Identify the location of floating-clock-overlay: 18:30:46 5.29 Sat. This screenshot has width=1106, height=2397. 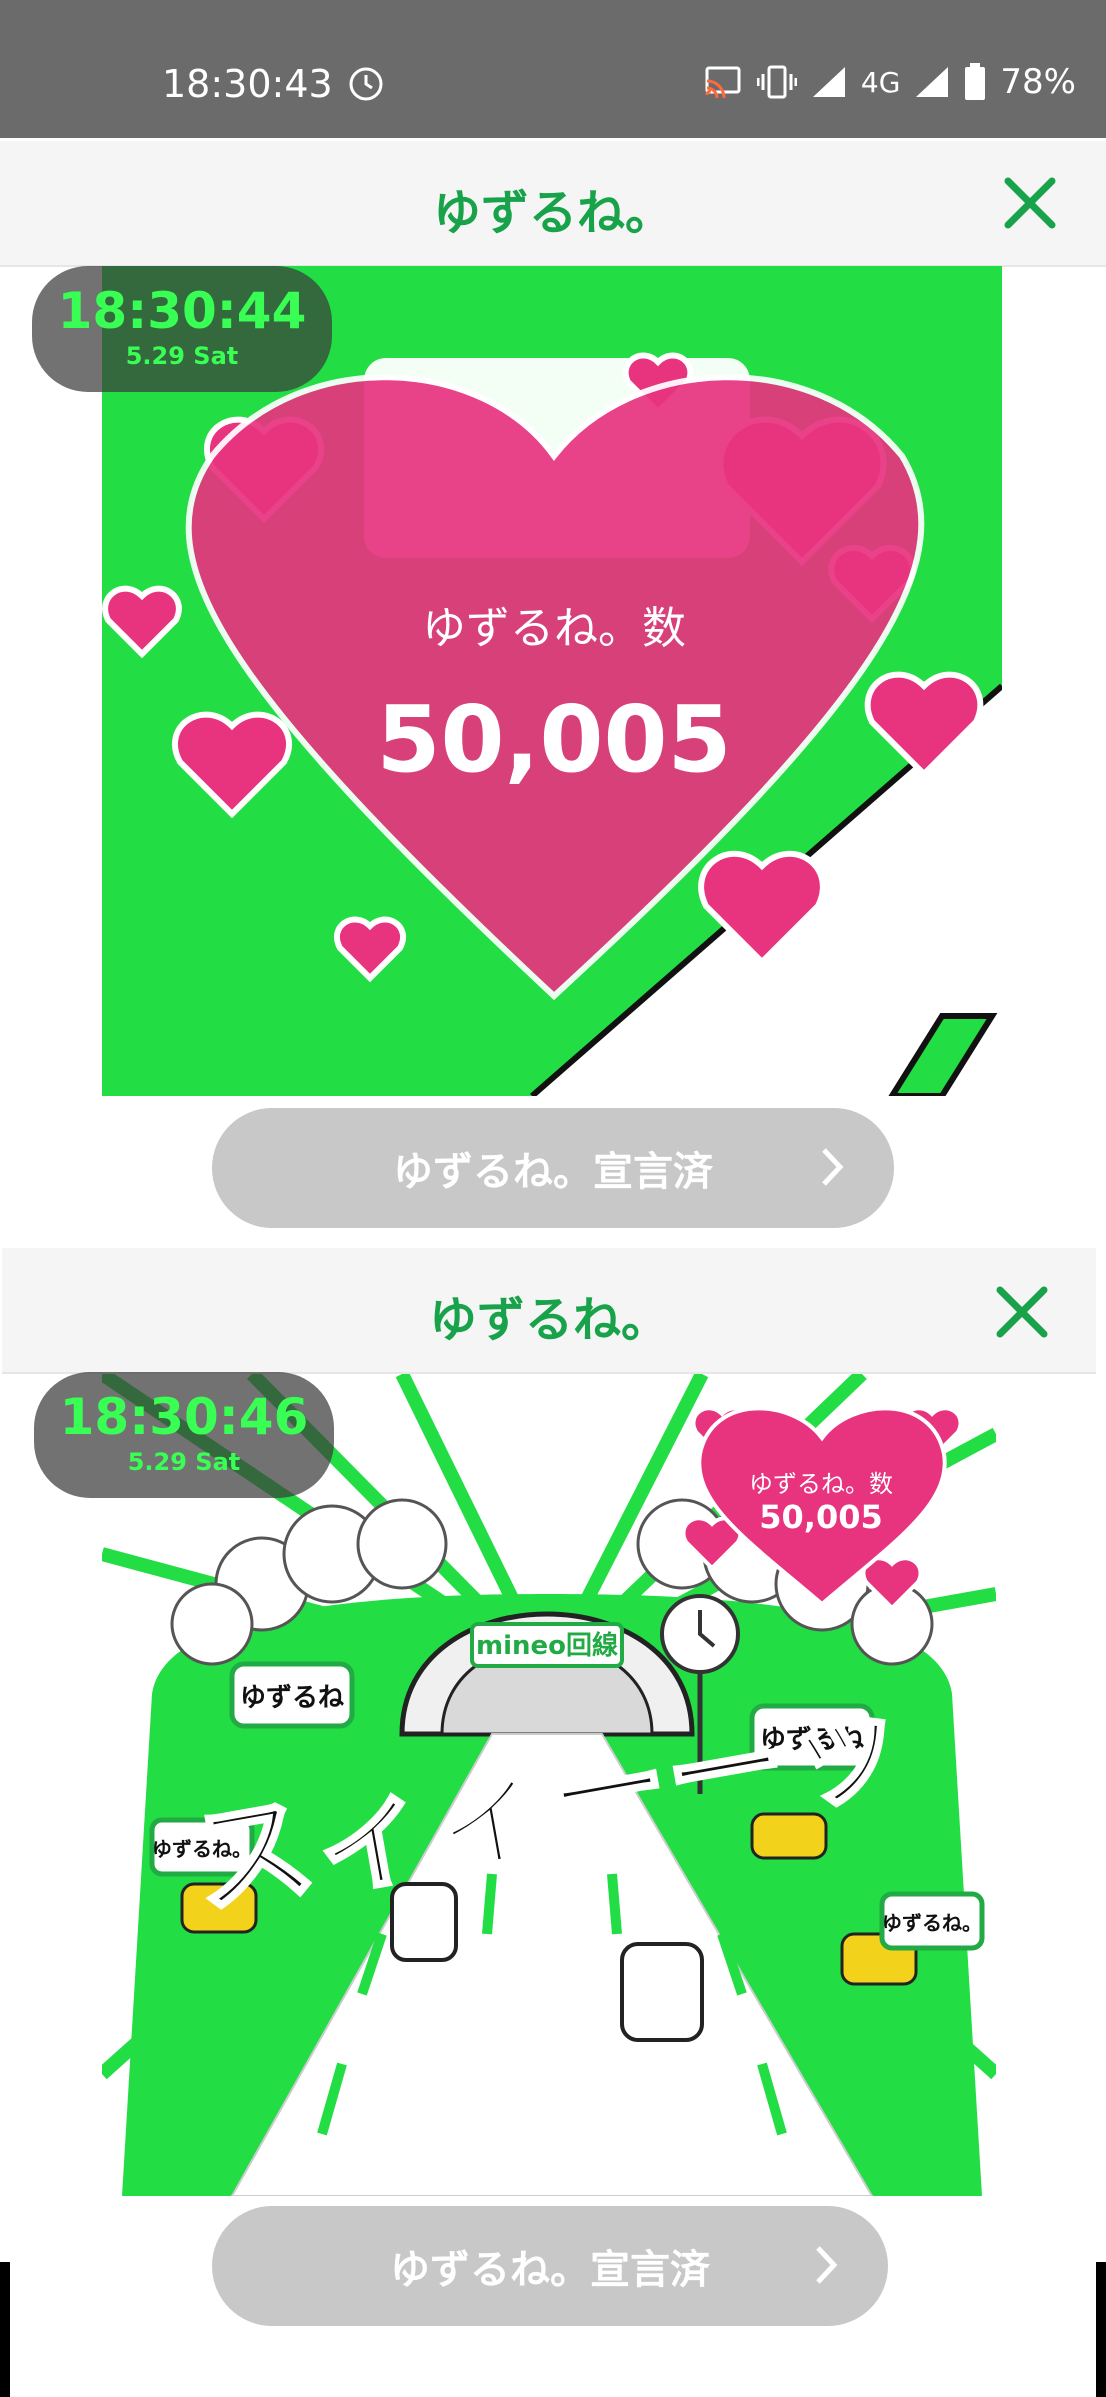
(184, 1435).